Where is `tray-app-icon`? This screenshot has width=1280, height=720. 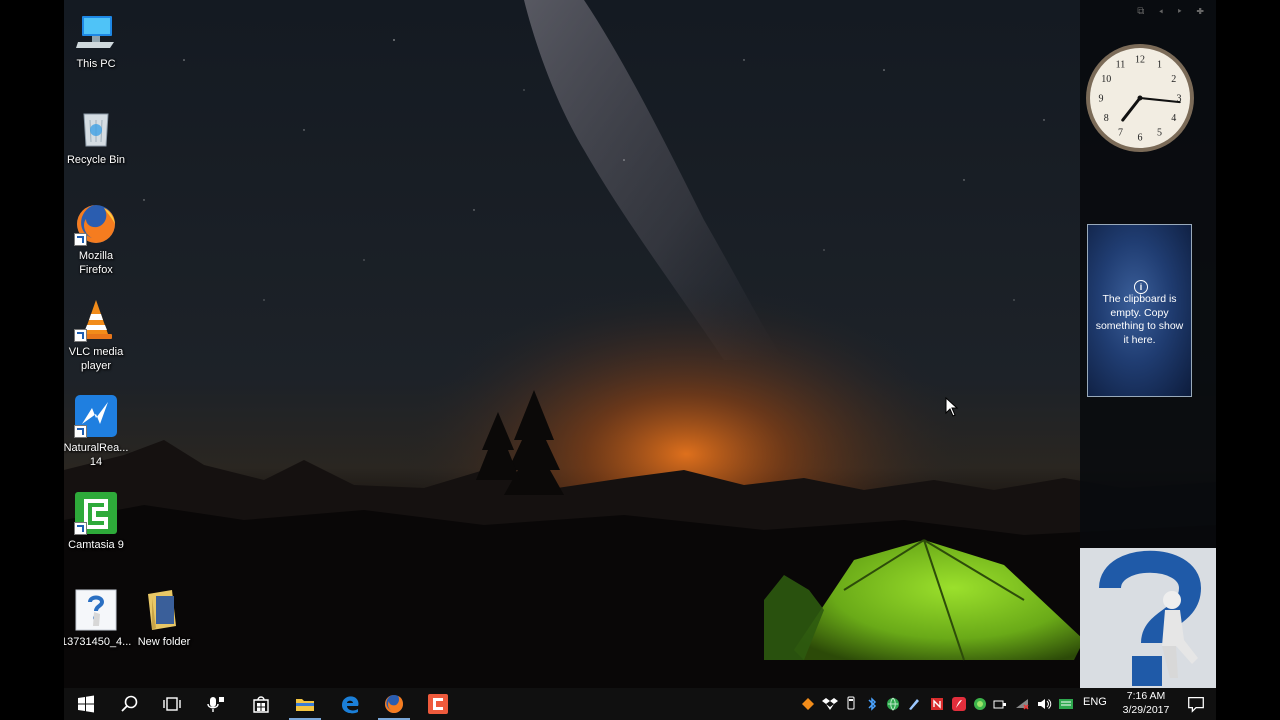
tray-app-icon is located at coordinates (808, 704).